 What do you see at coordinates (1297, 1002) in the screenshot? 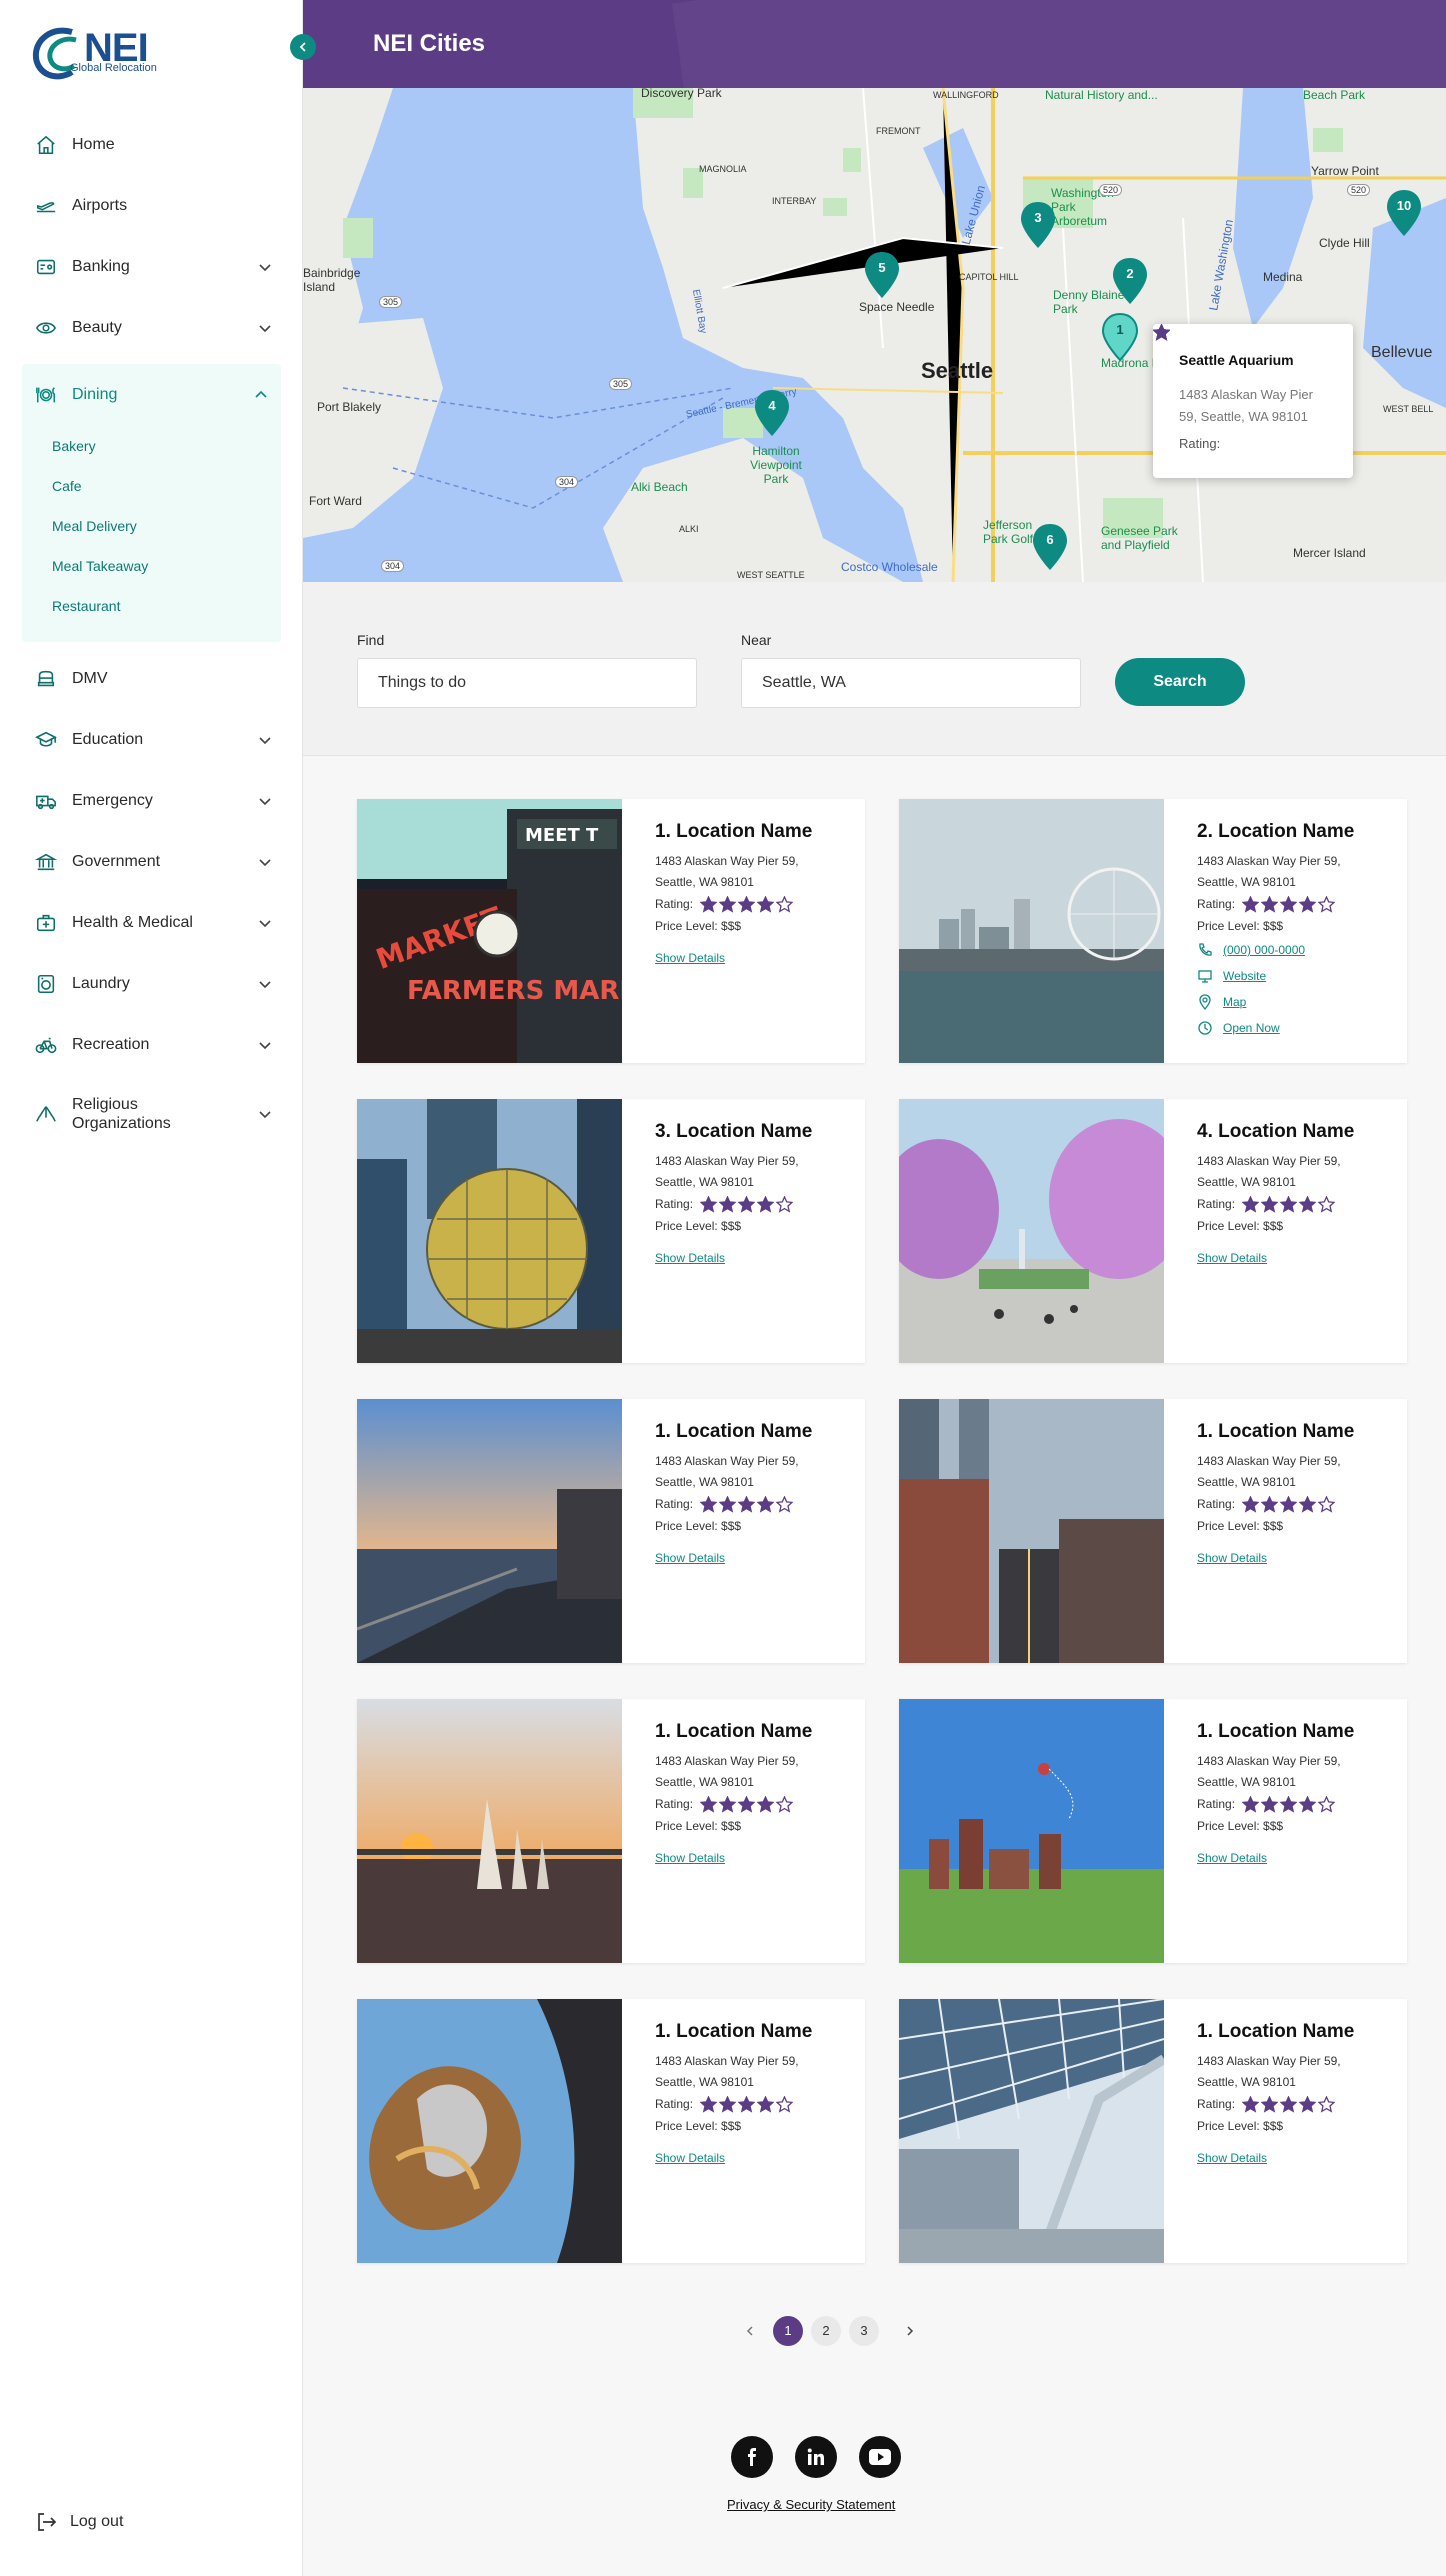
I see `card-map-link: Map` at bounding box center [1297, 1002].